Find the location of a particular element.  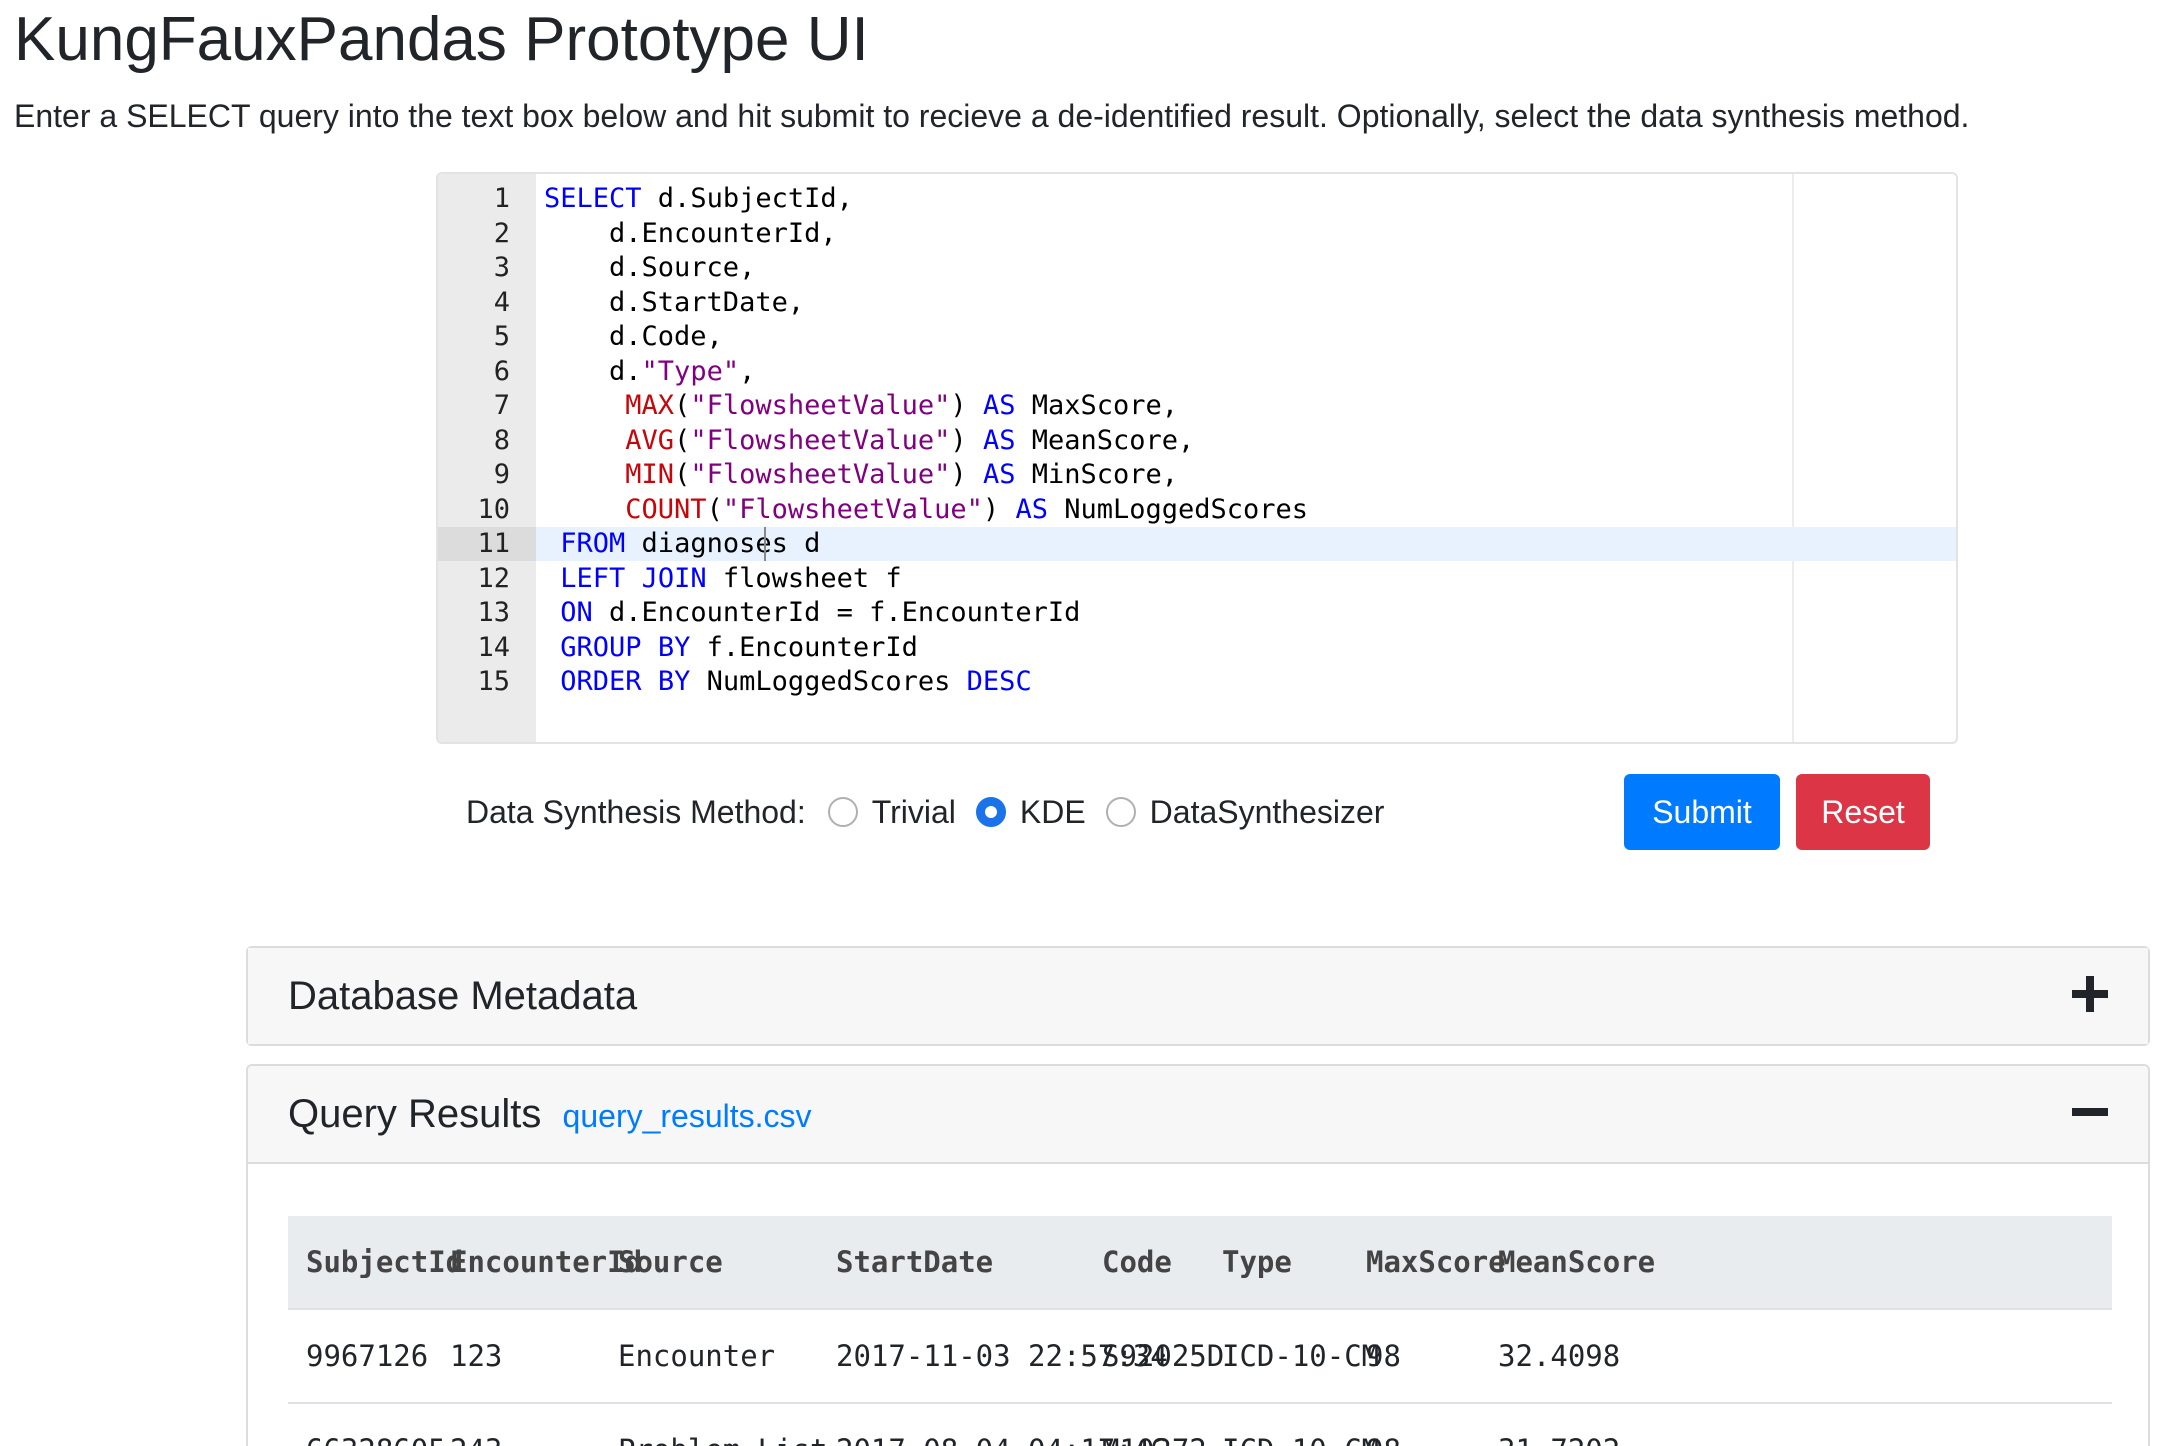

column-header: SubjectId is located at coordinates (385, 1262).